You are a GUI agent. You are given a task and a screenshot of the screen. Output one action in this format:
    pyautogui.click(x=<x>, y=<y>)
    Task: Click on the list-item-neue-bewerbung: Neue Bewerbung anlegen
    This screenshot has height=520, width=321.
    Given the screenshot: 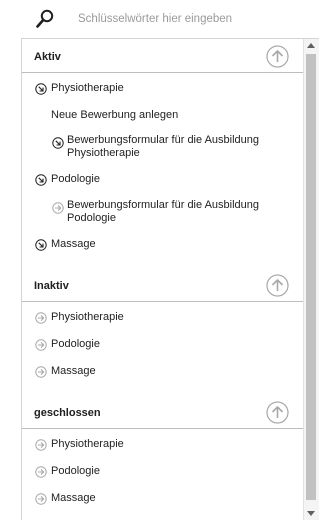 What is the action you would take?
    pyautogui.click(x=162, y=116)
    